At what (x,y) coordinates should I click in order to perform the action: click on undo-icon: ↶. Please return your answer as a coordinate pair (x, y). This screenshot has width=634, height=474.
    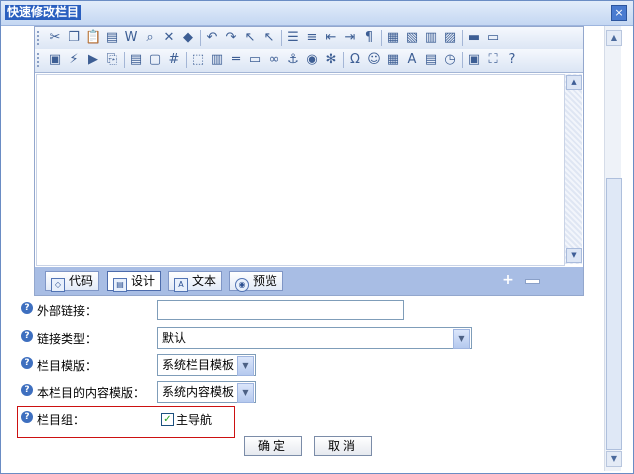
    Looking at the image, I should click on (212, 38).